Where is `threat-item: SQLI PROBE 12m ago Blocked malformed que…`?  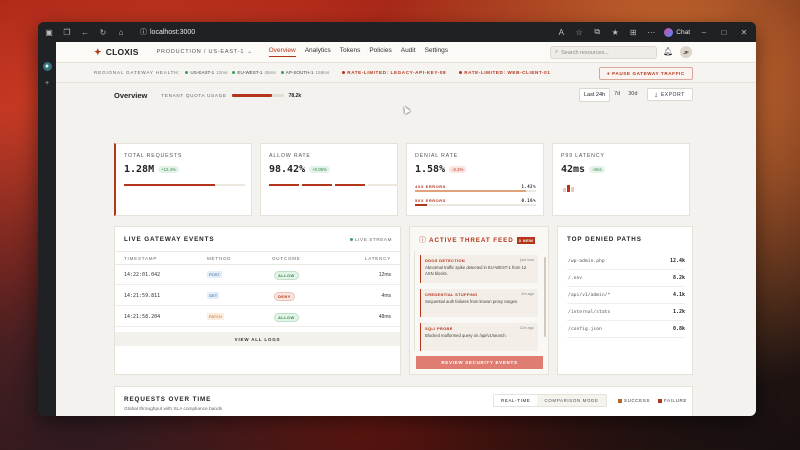
threat-item: SQLI PROBE 12m ago Blocked malformed que… is located at coordinates (479, 337).